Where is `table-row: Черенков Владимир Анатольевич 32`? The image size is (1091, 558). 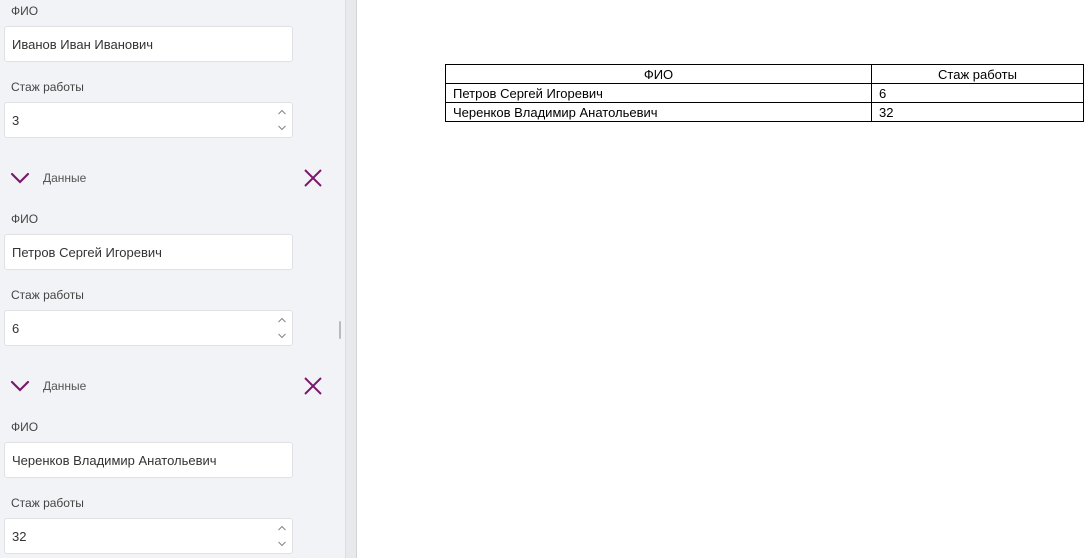
table-row: Черенков Владимир Анатольевич 32 is located at coordinates (764, 112).